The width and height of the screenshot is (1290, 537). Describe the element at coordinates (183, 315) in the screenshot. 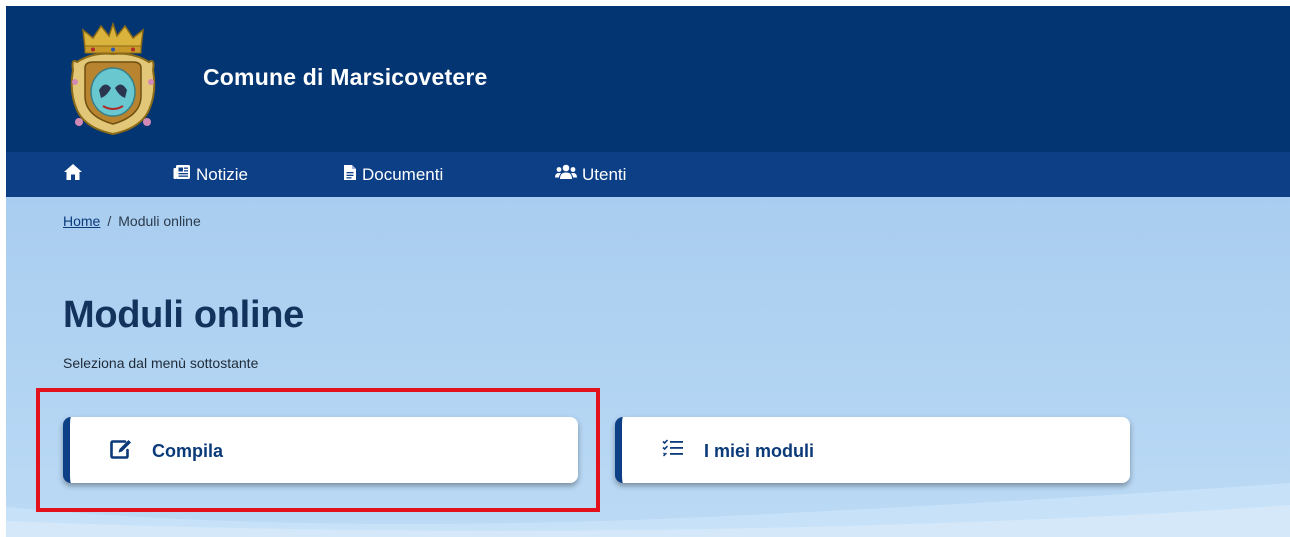

I see `page-title: Moduli online` at that location.